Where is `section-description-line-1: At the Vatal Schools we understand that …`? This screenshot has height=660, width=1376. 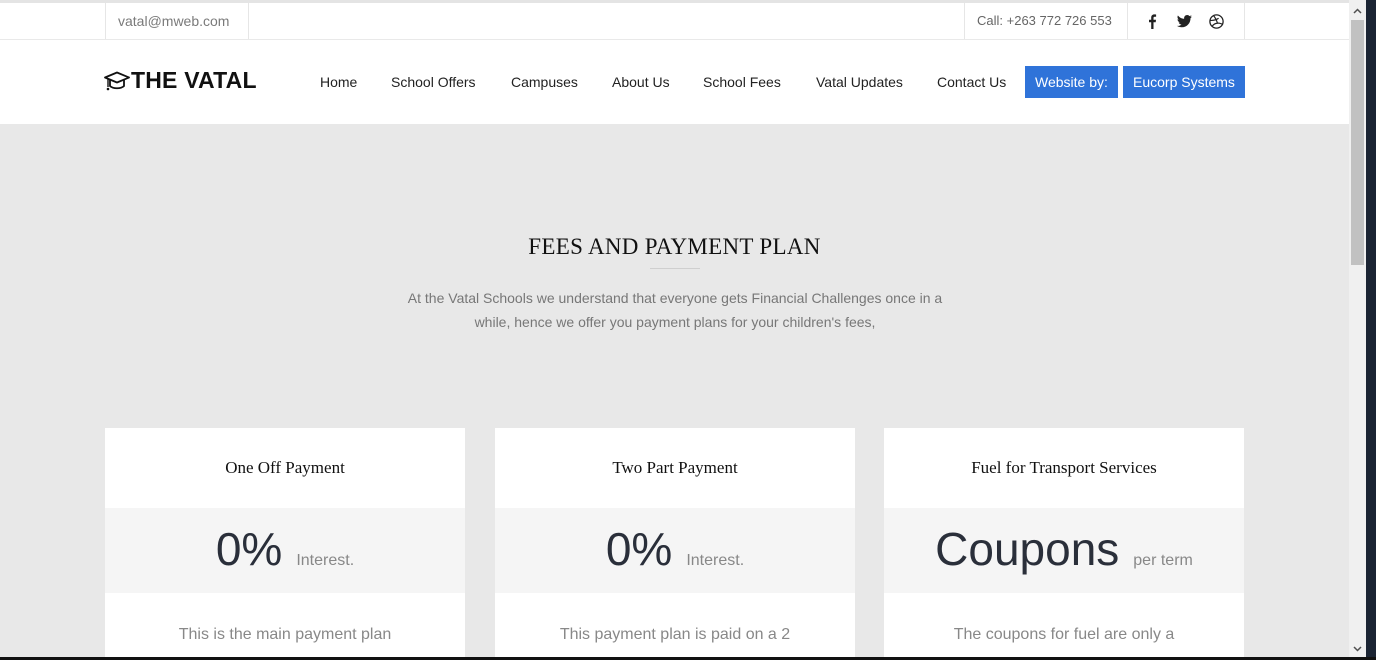 section-description-line-1: At the Vatal Schools we understand that … is located at coordinates (675, 298).